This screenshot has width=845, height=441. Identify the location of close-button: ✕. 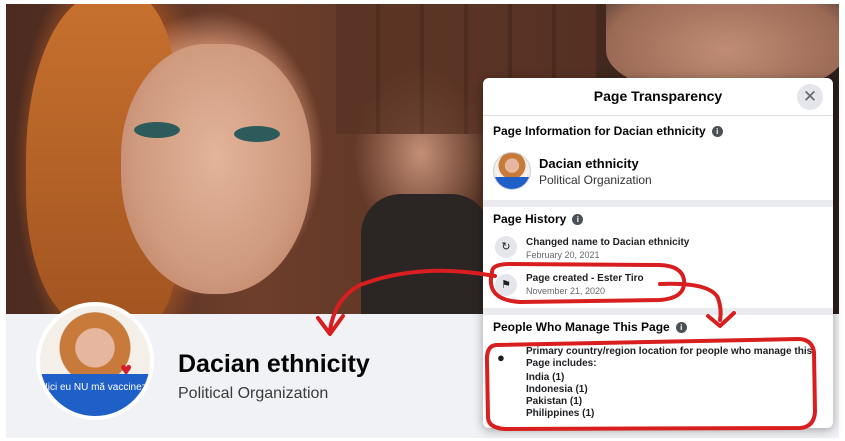
(810, 97).